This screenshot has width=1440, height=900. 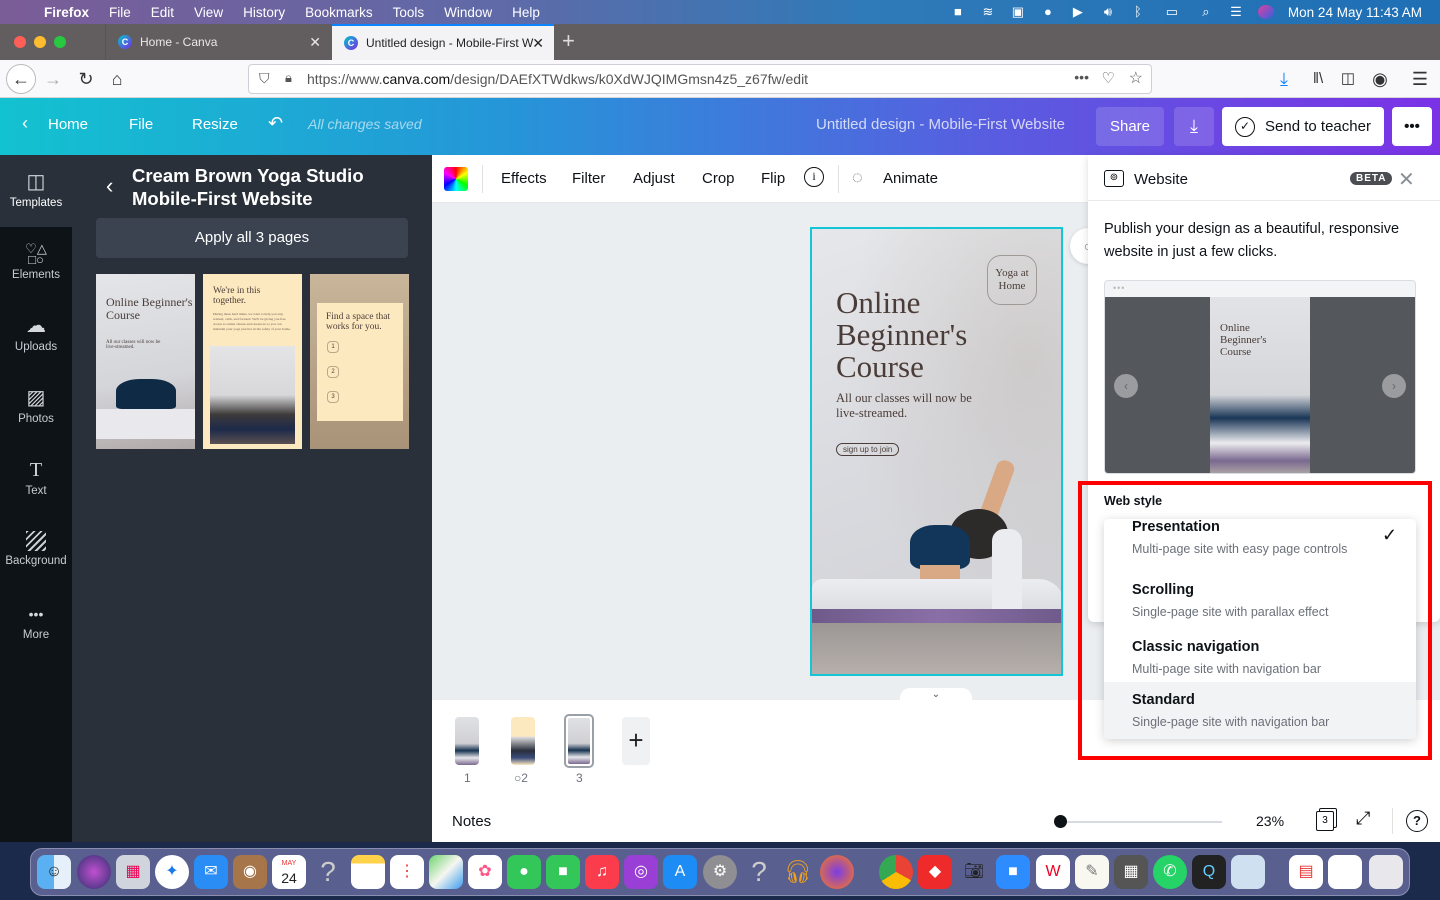 What do you see at coordinates (1053, 872) in the screenshot?
I see `dock-wps-icon: W` at bounding box center [1053, 872].